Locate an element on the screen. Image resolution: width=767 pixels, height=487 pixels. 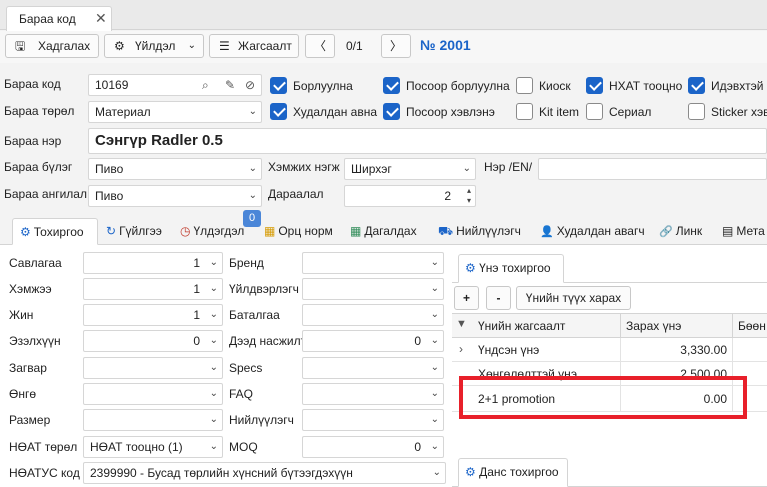
unit-label: Хэмжих нэгж is located at coordinates (304, 167).